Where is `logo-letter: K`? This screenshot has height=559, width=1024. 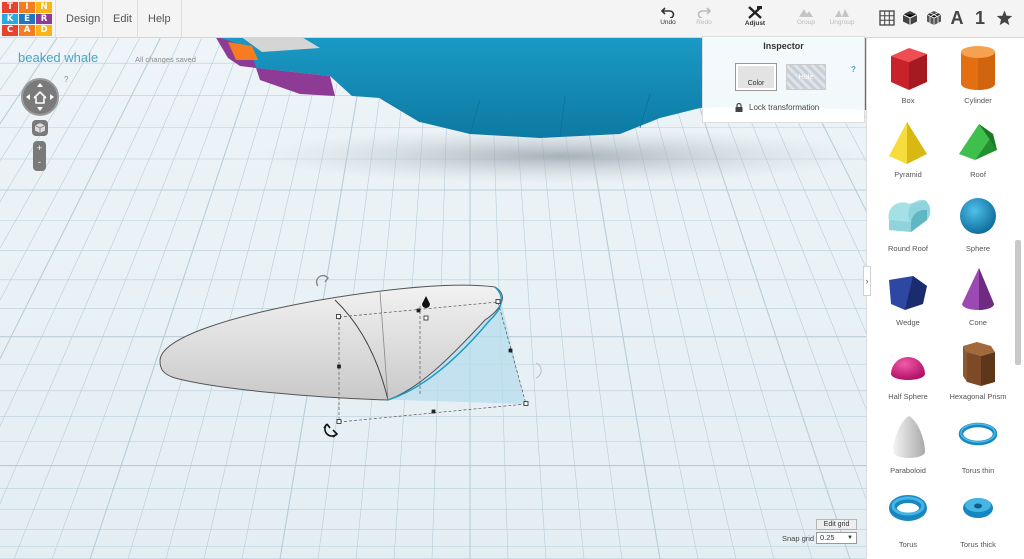 logo-letter: K is located at coordinates (10, 18).